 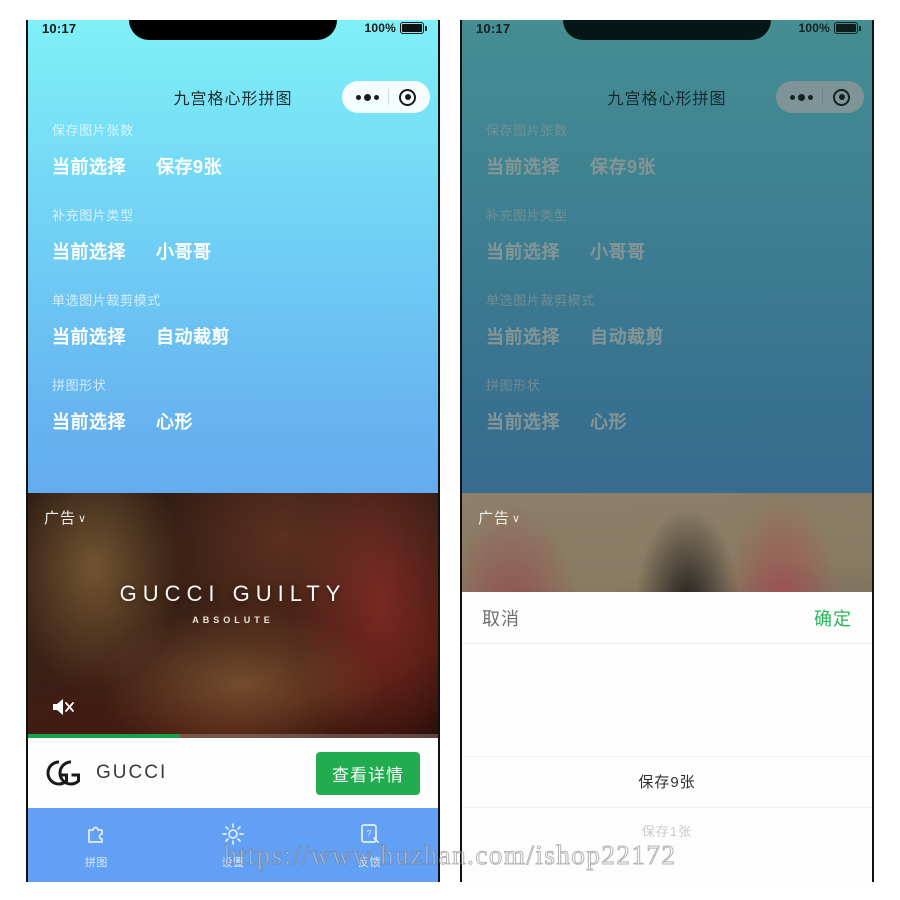 I want to click on ad-brand-line: GUCCI GUILTY, so click(x=233, y=593).